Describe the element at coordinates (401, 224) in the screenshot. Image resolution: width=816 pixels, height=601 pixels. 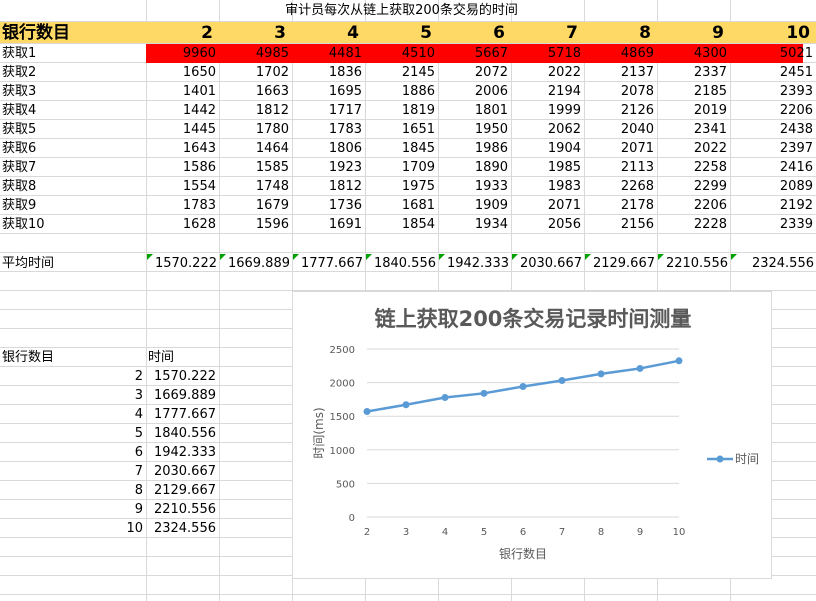
I see `data-cell: 1854` at that location.